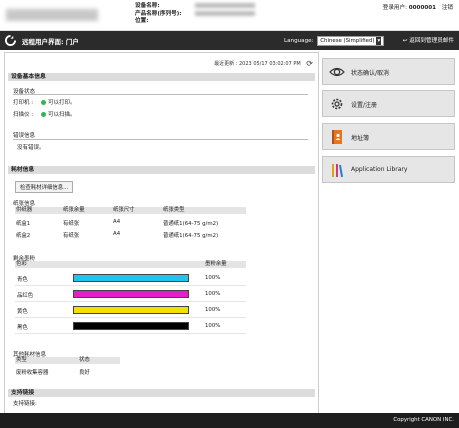 This screenshot has height=428, width=459. Describe the element at coordinates (379, 41) in the screenshot. I see `chevron-down-icon: ▾` at that location.